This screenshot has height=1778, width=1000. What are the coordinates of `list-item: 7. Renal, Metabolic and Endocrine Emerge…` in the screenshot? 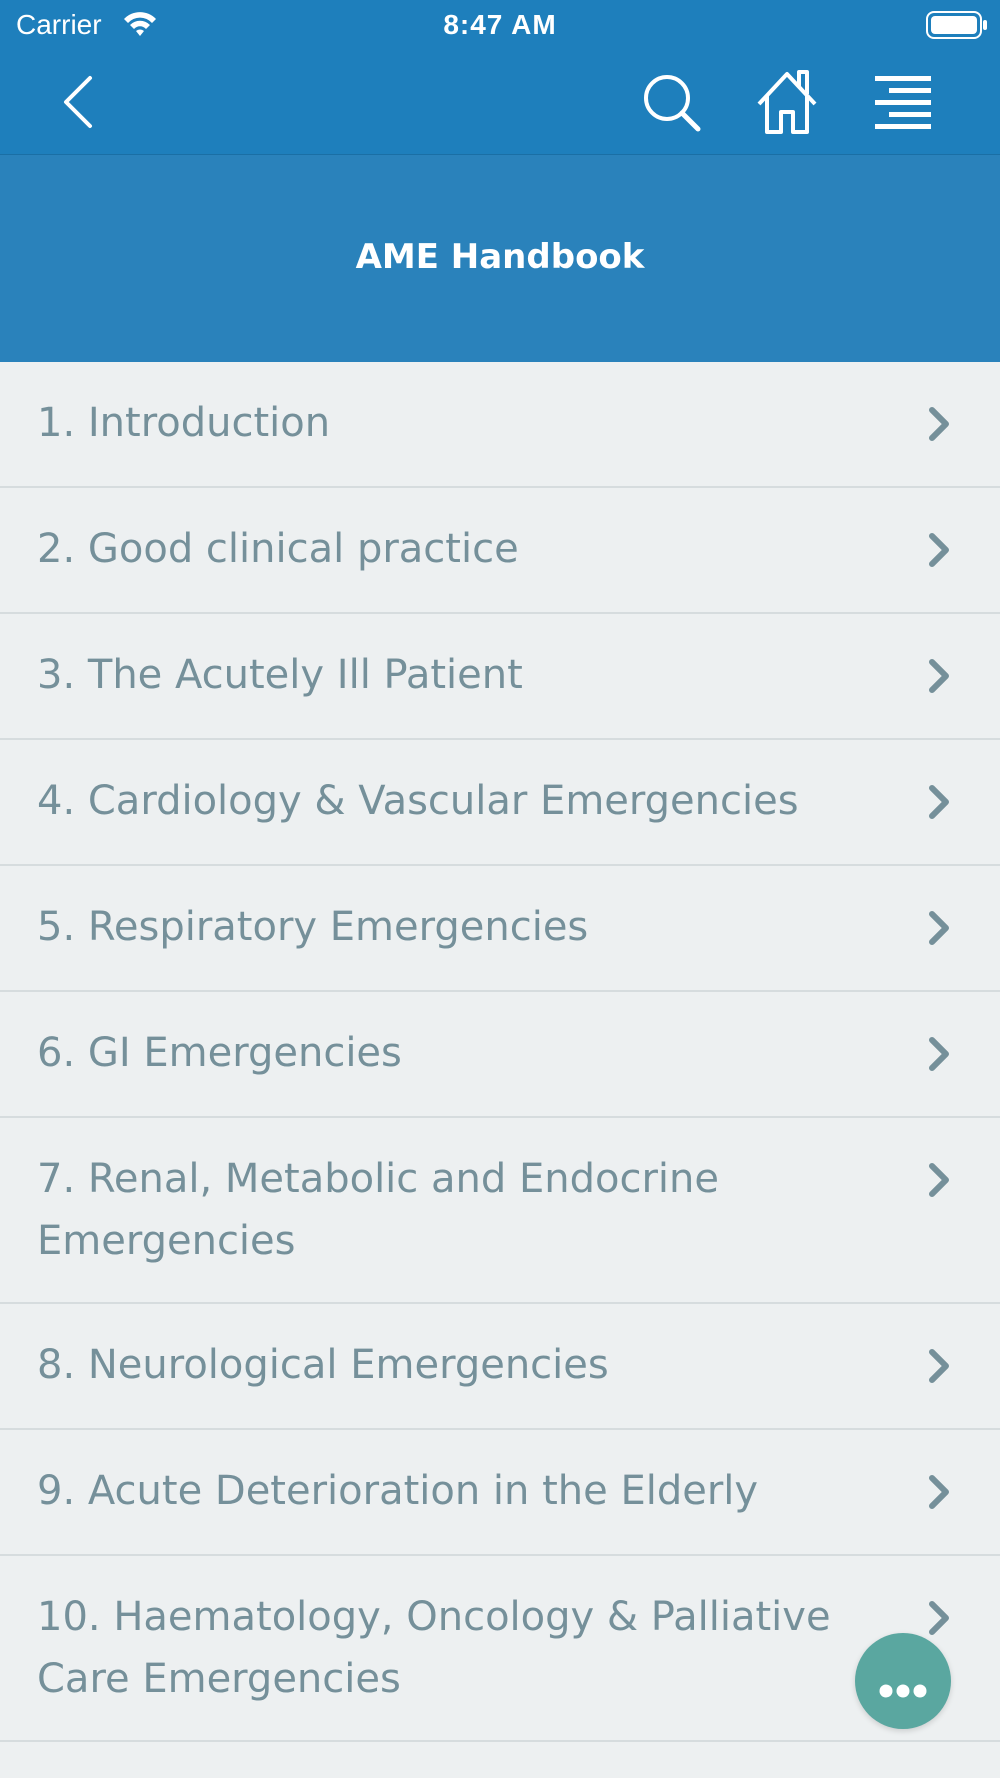 It's located at (500, 1211).